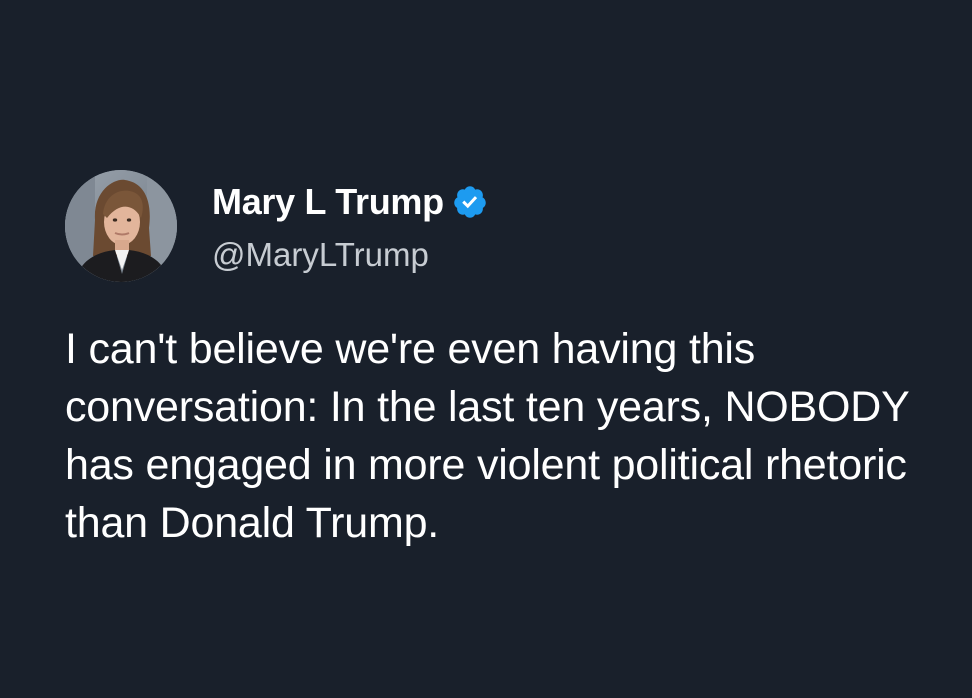 The image size is (972, 698). I want to click on display-name: Mary L Trump, so click(328, 202).